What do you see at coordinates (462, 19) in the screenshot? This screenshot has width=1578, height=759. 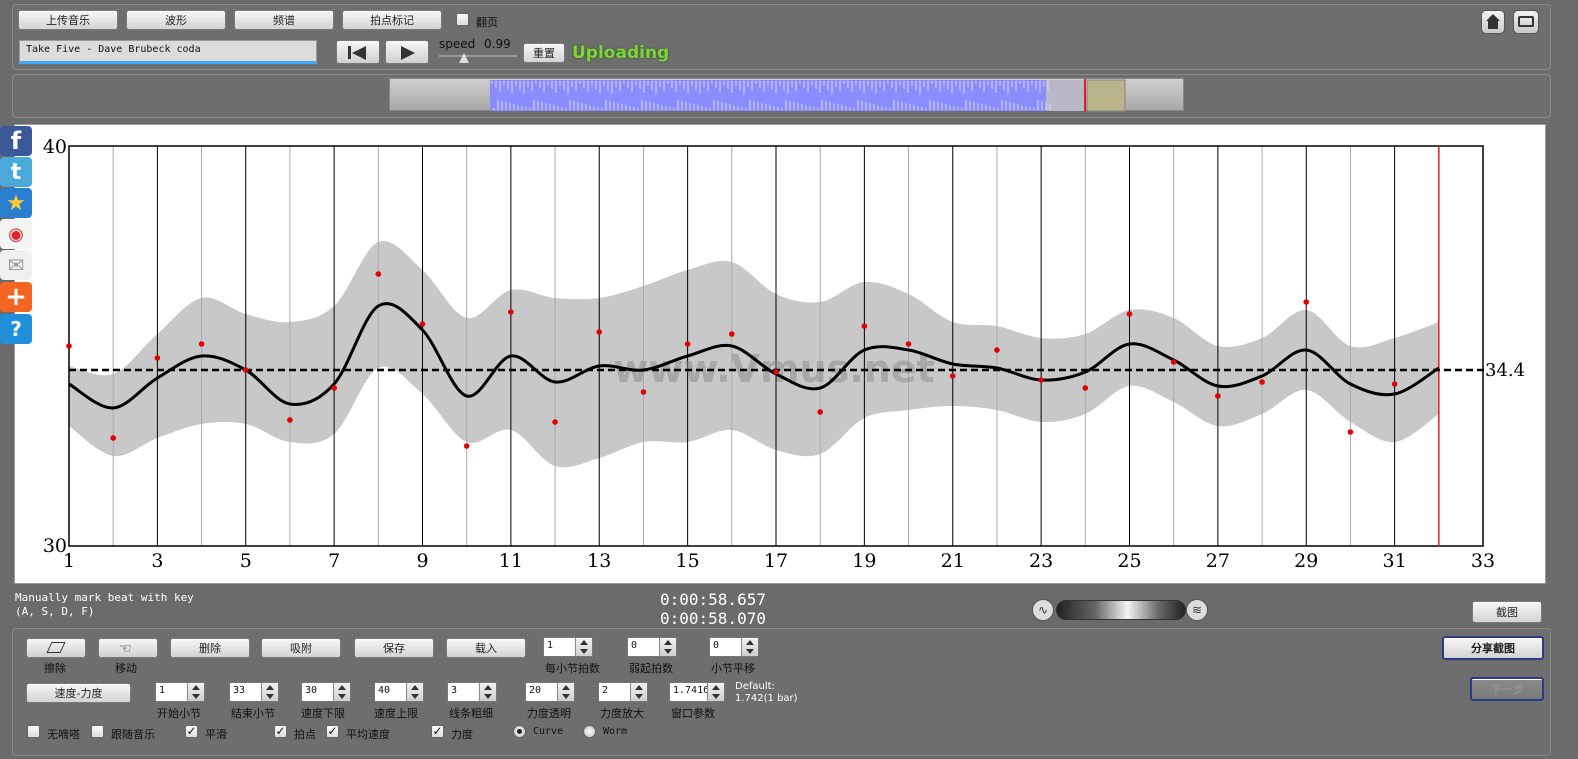 I see `page-turn-checkbox` at bounding box center [462, 19].